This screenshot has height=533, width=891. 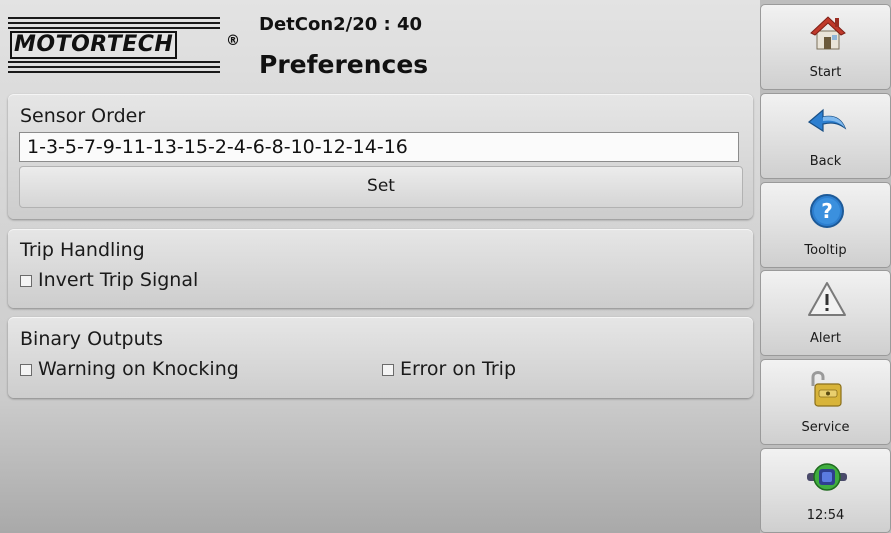 I want to click on invert-trip-signal-checkbox: Invert Trip Signal, so click(x=109, y=280).